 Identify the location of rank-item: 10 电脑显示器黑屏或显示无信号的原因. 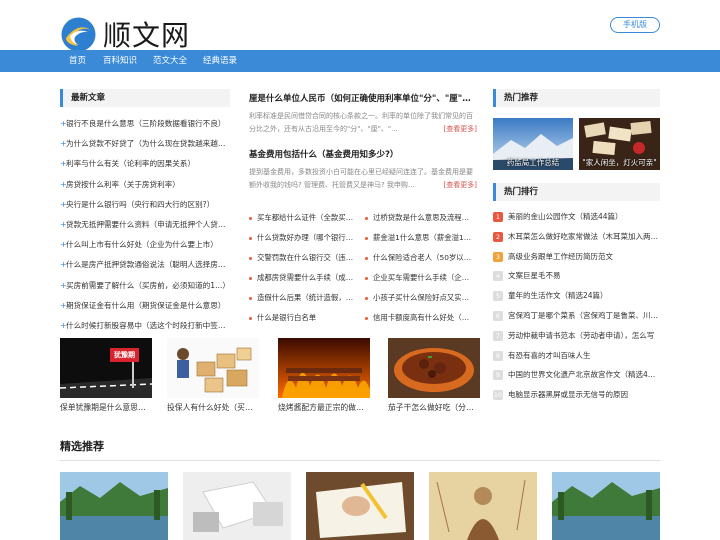
(576, 395).